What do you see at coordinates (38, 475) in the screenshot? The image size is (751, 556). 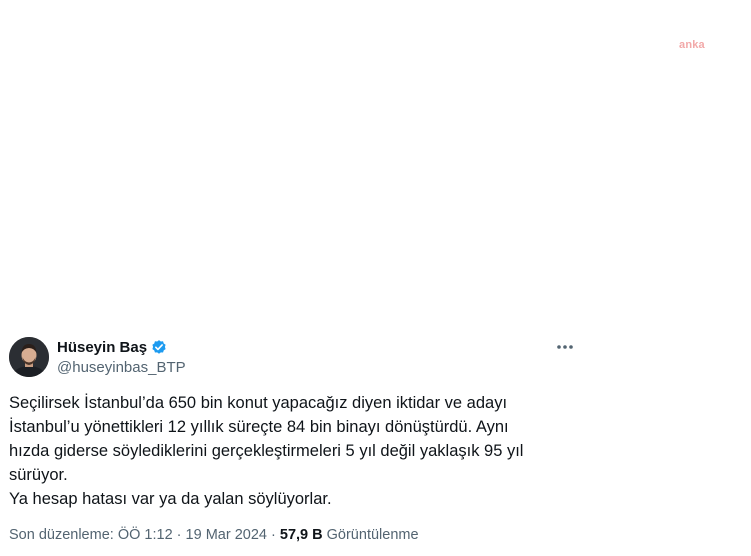 I see `tweet-text-line: sürüyor.` at bounding box center [38, 475].